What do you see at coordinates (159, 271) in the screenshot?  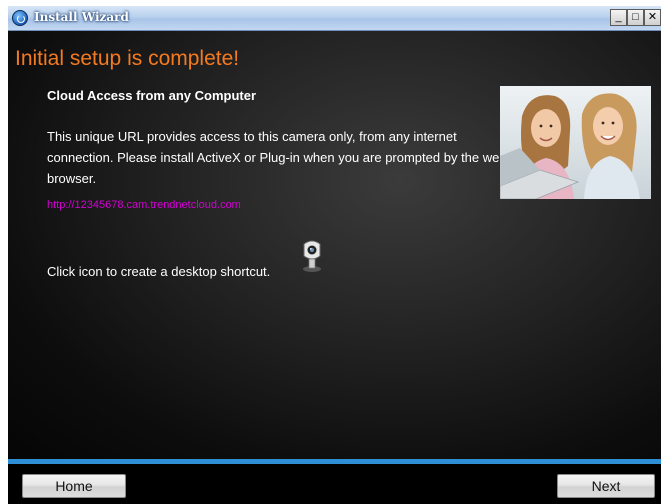 I see `shortcut-instruction: Click icon to create a desktop shortcut.` at bounding box center [159, 271].